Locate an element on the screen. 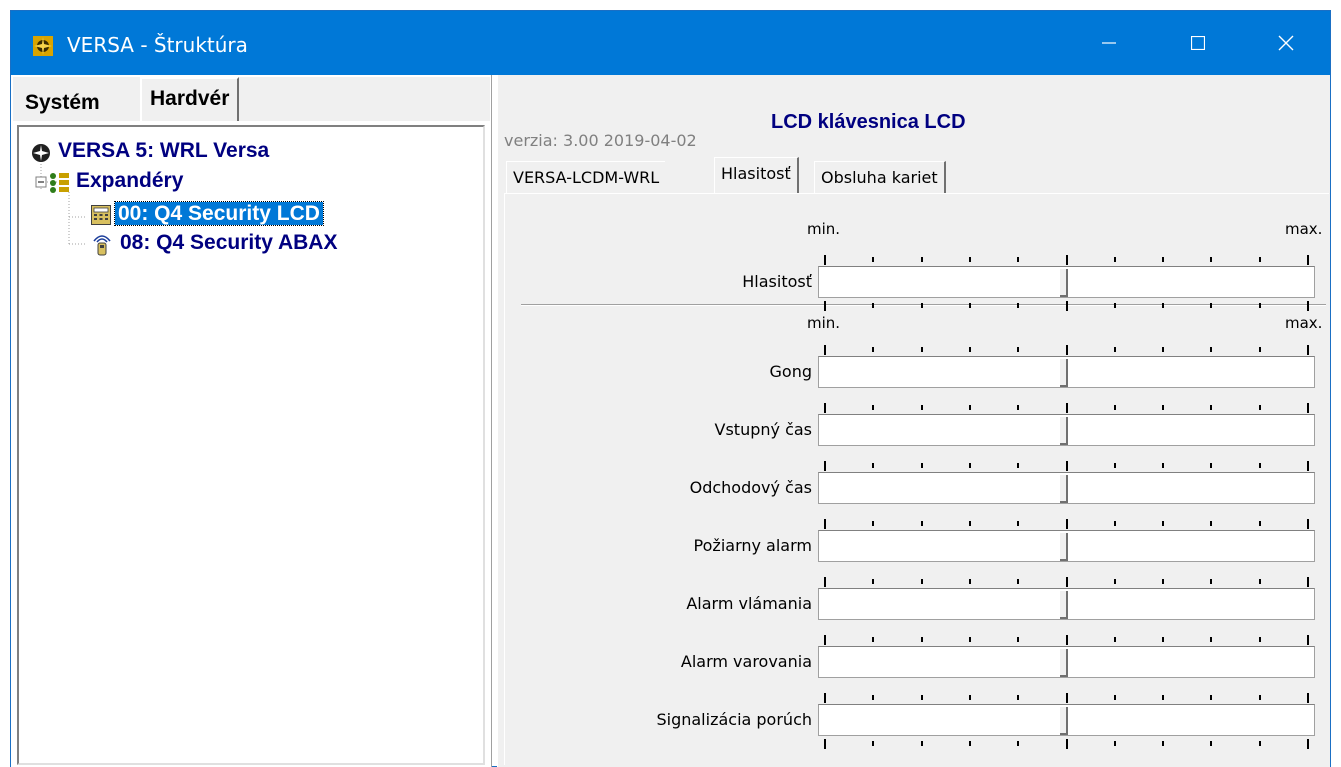  maximize-icon is located at coordinates (1198, 43).